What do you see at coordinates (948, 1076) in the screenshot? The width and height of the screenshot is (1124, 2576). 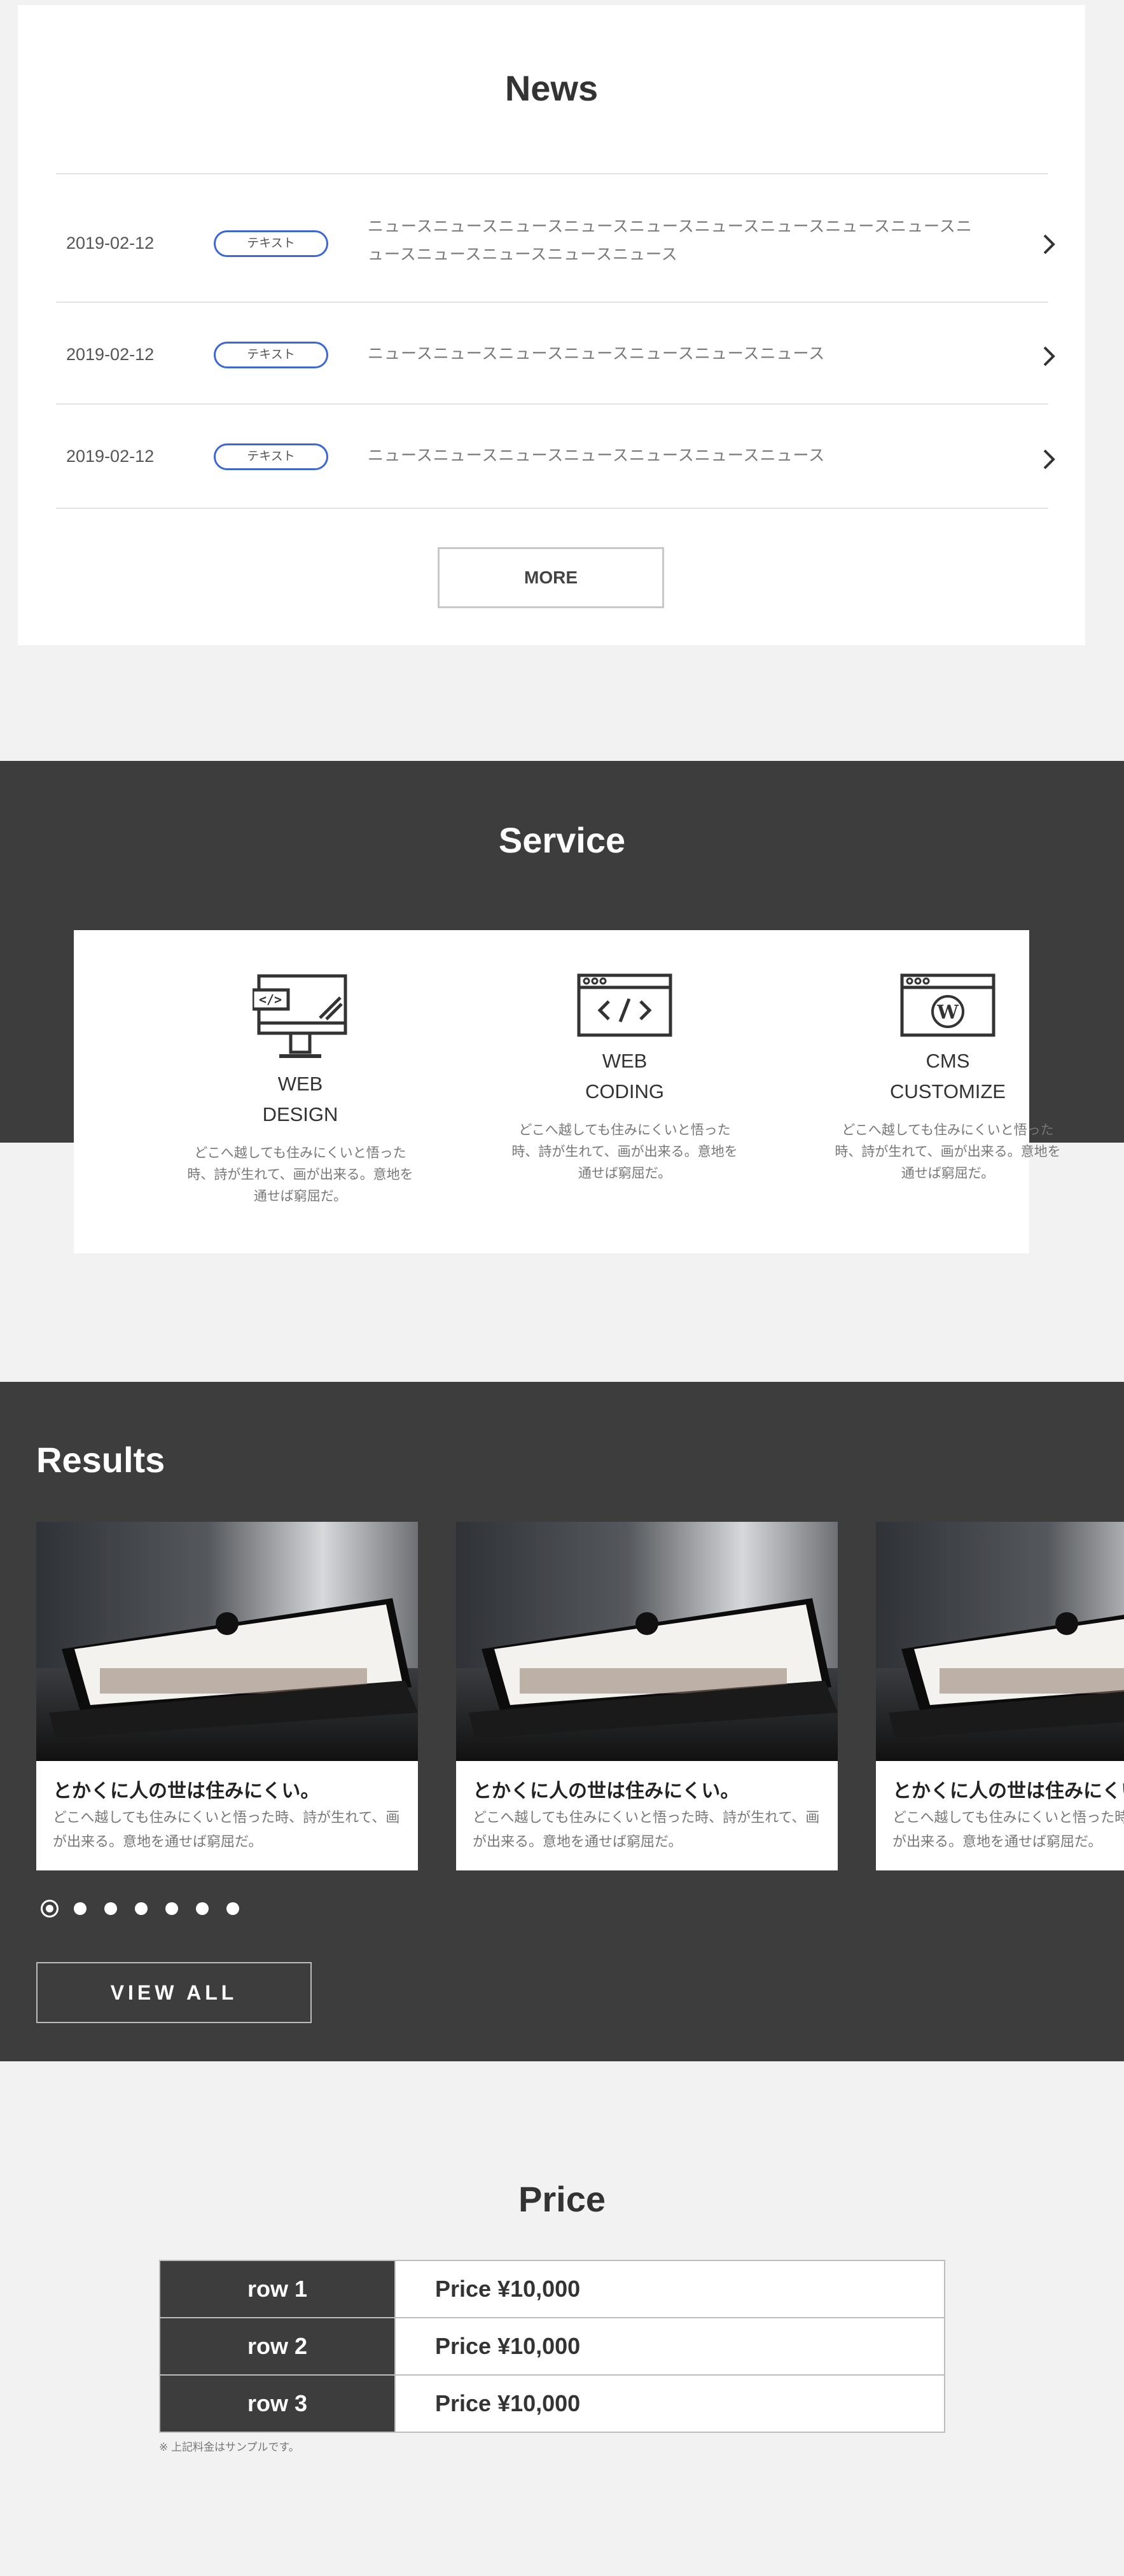 I see `service-name: CMS CUSTOMIZE` at bounding box center [948, 1076].